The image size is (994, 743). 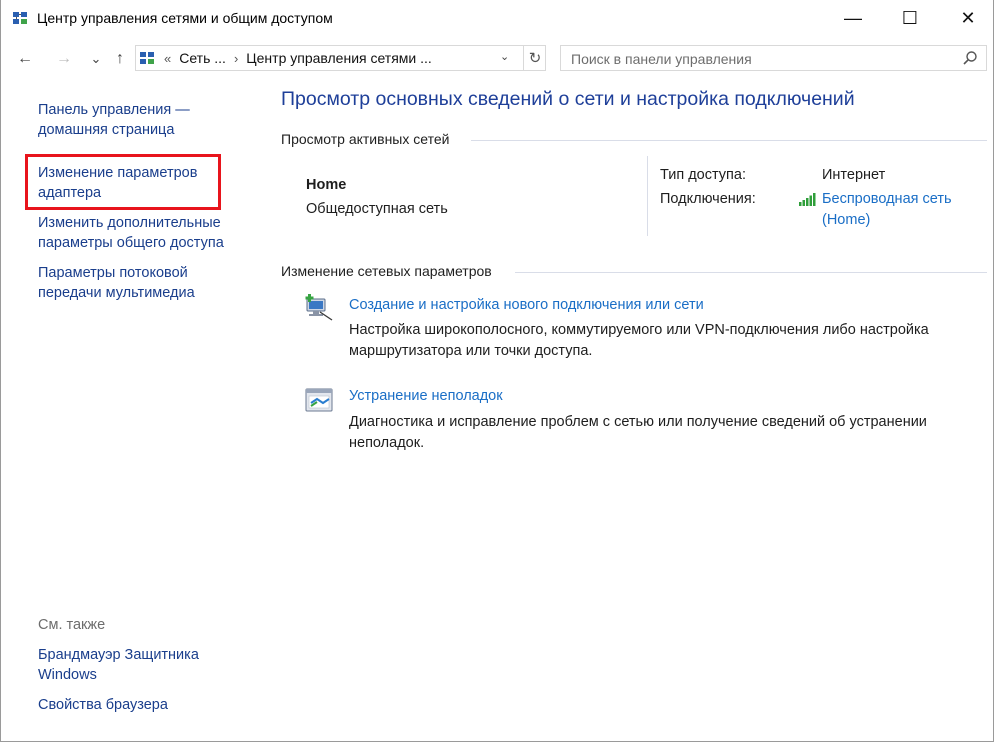 I want to click on sidebar-item-label: Изменить дополнительные, so click(x=129, y=223).